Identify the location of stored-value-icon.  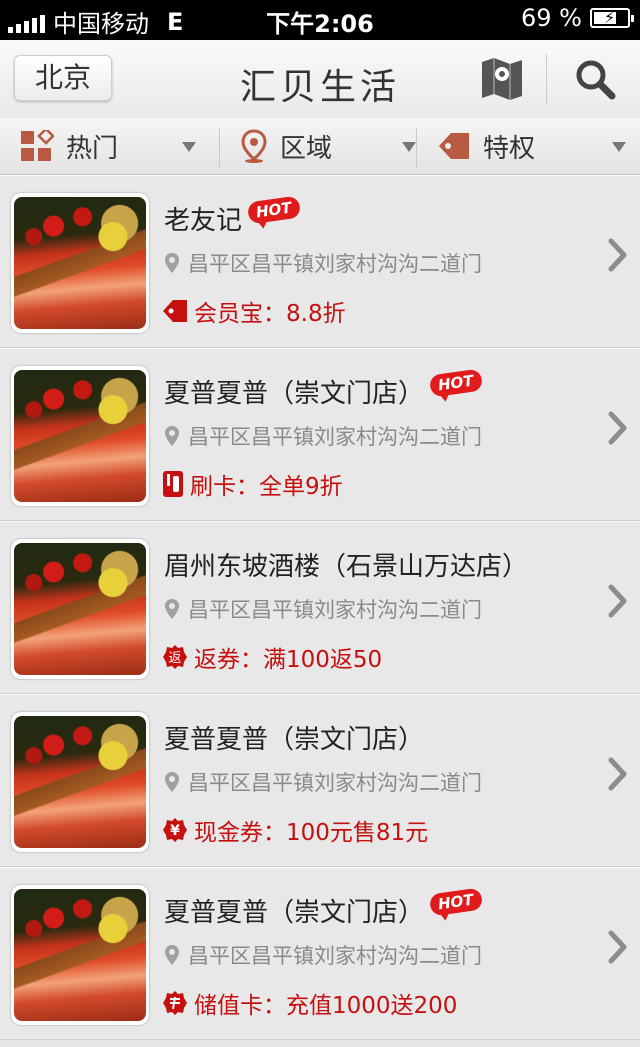
(175, 1003).